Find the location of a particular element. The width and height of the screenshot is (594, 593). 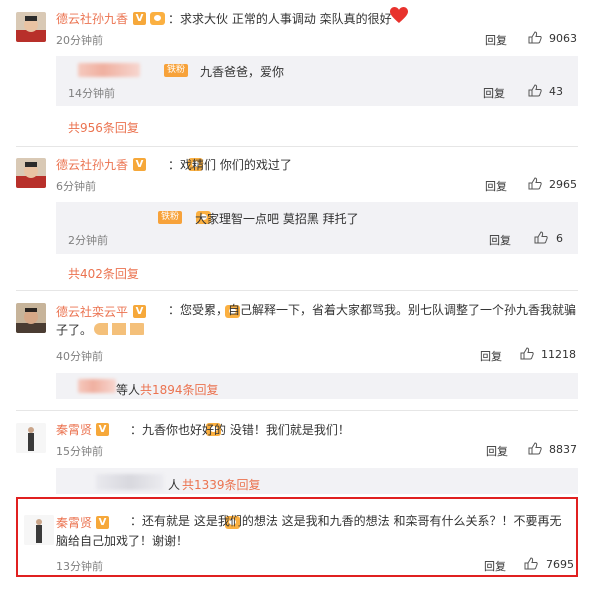

more-replies-link: 共1339条回复 is located at coordinates (221, 484).